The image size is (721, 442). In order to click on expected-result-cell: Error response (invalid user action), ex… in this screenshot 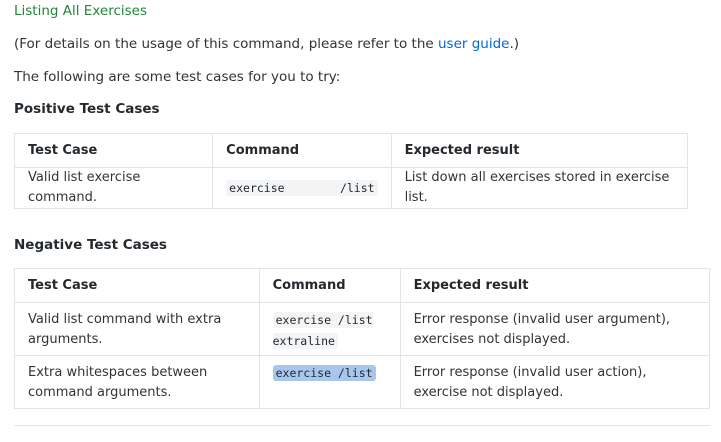, I will do `click(555, 382)`.